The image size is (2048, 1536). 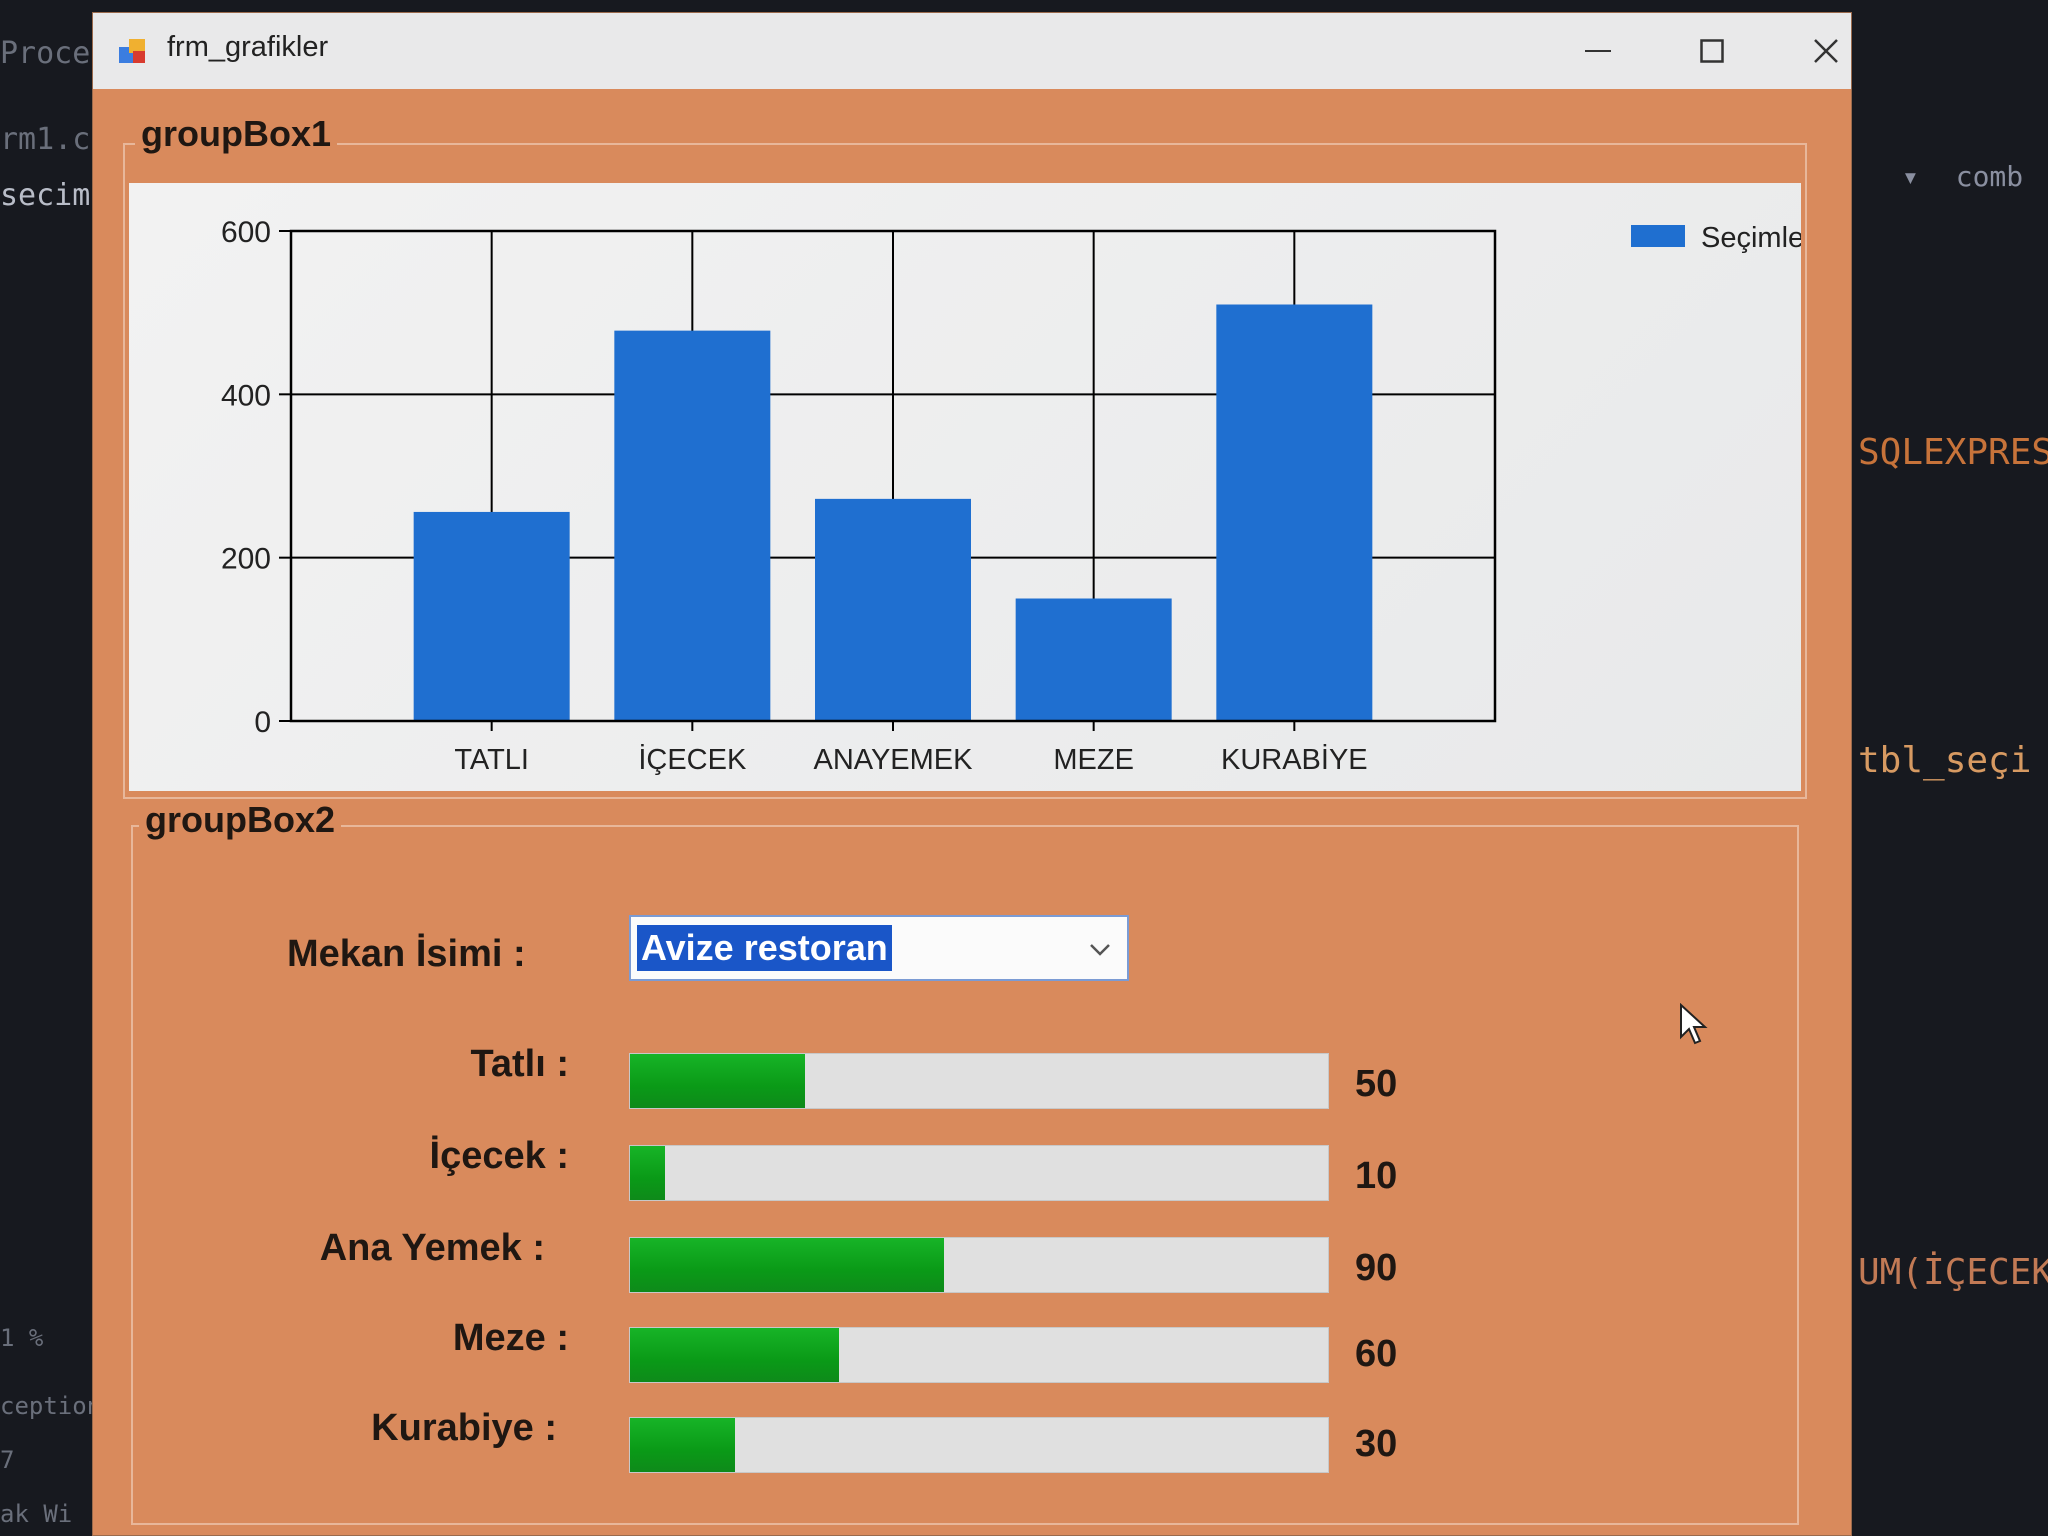 I want to click on groupbox1-title: groupBox1, so click(x=236, y=134).